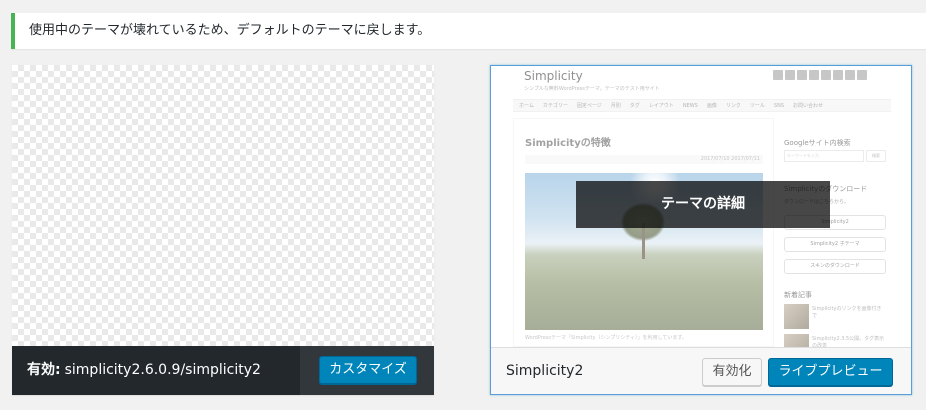 The image size is (926, 410). Describe the element at coordinates (732, 372) in the screenshot. I see `activate-button: 有効化` at that location.